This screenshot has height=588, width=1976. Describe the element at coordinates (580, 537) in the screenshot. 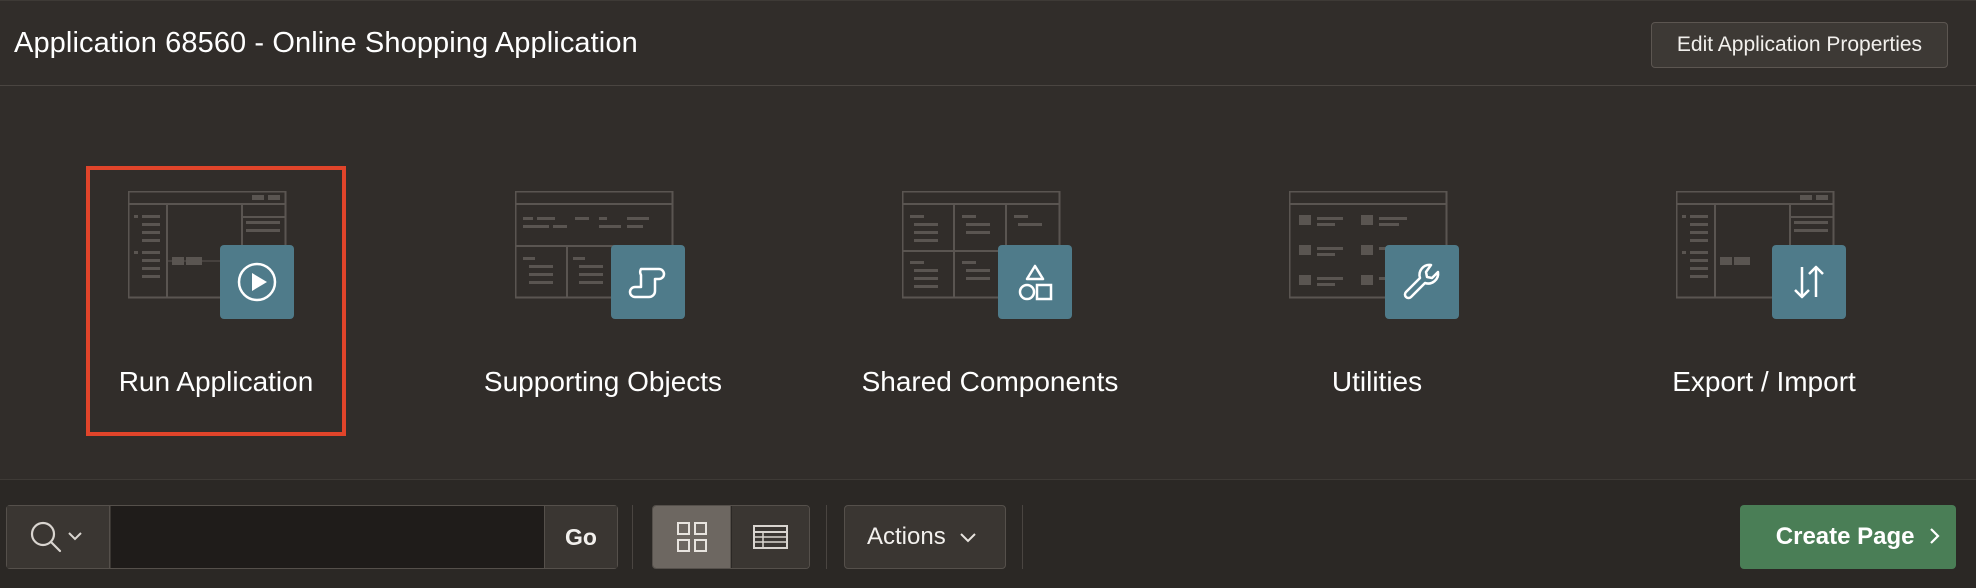

I see `go-button: Go` at that location.